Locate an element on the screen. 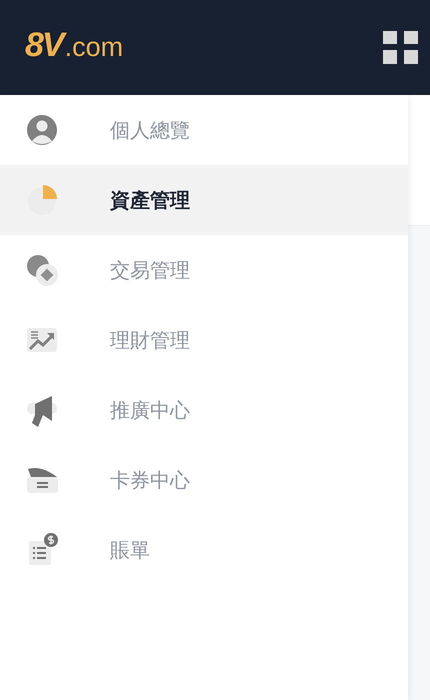  logo: 8V.com is located at coordinates (74, 47).